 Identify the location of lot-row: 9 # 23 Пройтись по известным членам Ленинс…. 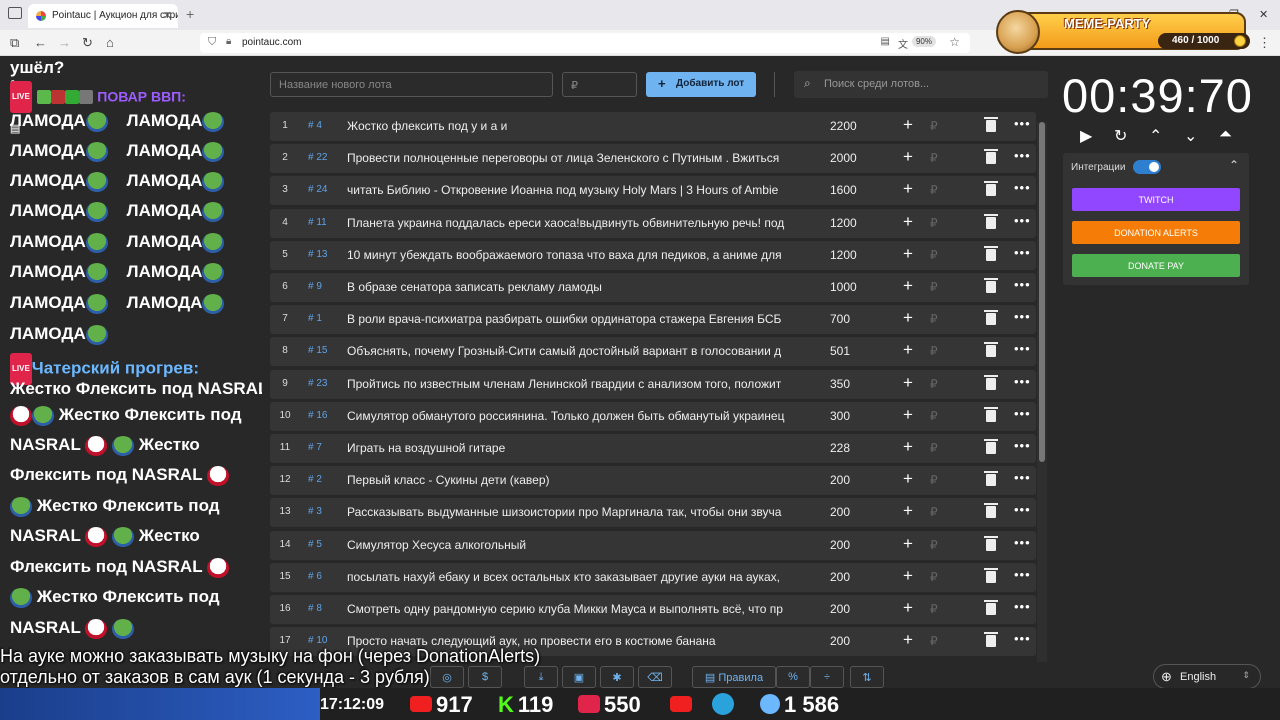
(653, 384).